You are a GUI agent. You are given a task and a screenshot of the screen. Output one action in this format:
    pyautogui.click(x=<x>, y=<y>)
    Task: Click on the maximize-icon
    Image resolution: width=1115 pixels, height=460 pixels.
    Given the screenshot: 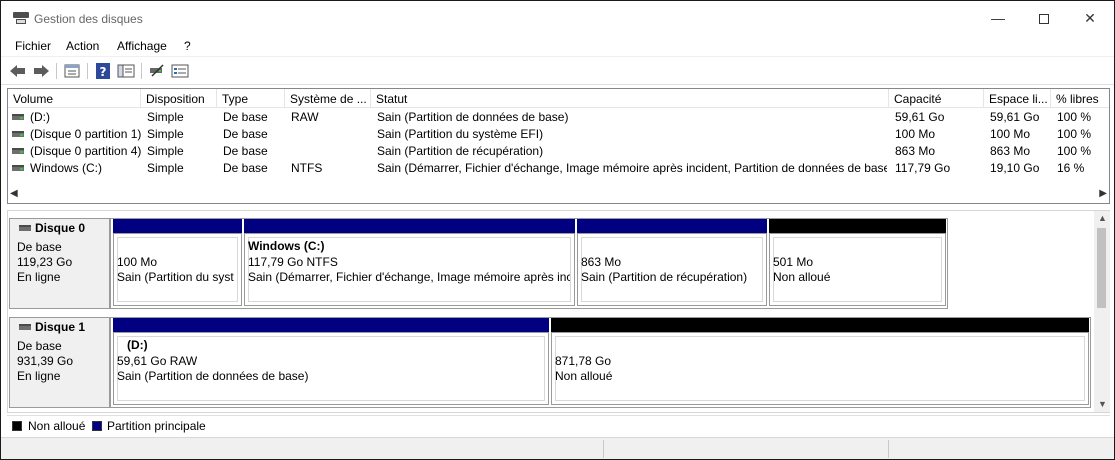 What is the action you would take?
    pyautogui.click(x=1044, y=19)
    